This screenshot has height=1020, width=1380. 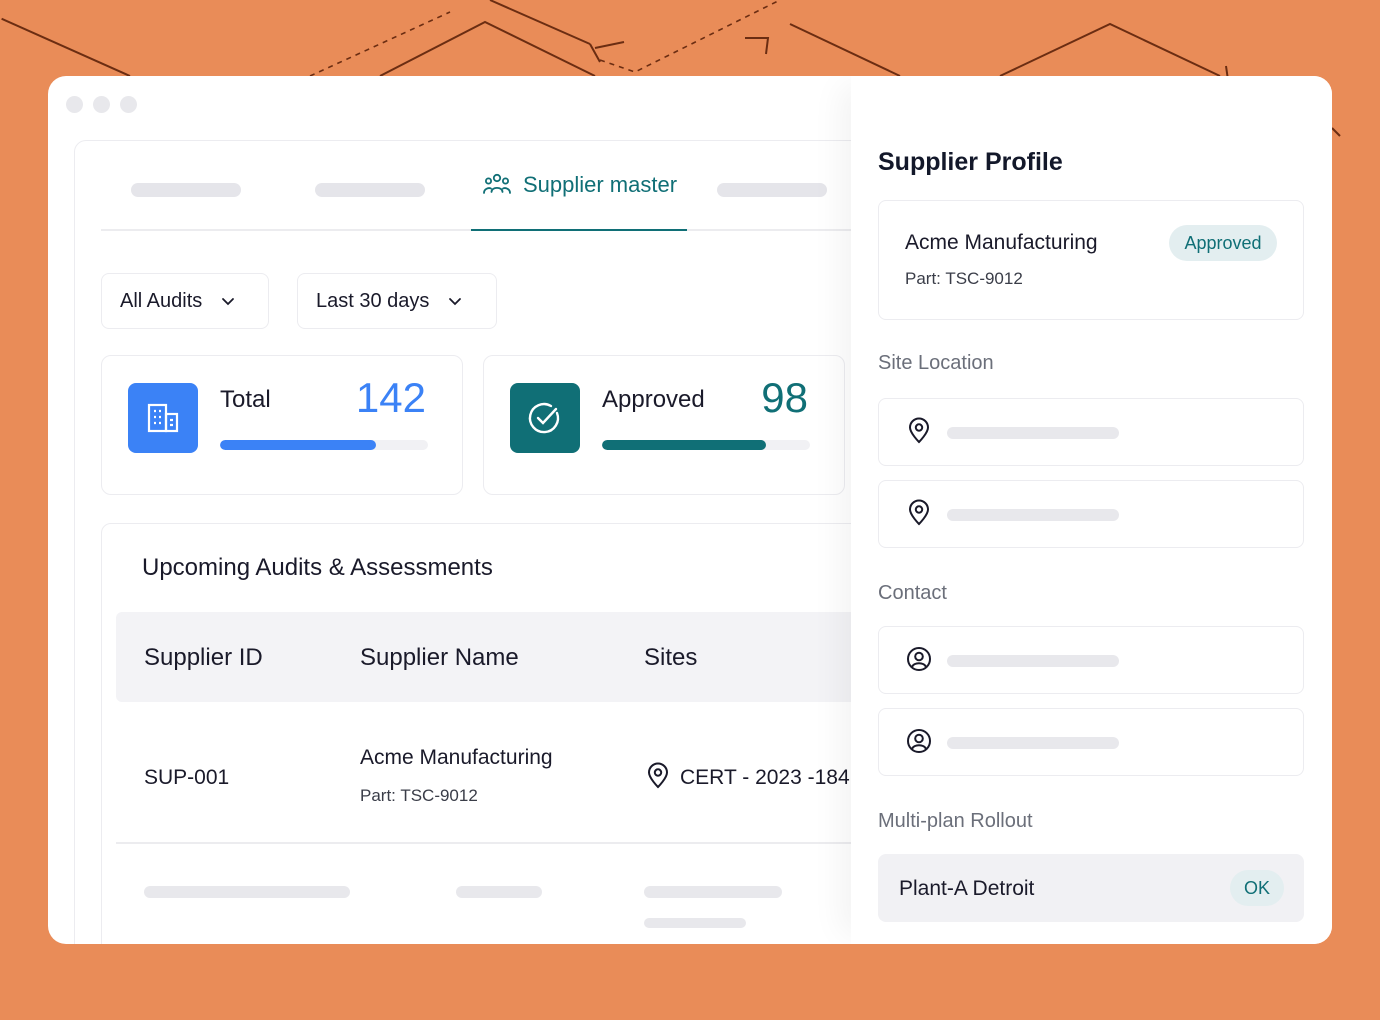 I want to click on supplier-id: SUP-001, so click(x=187, y=777).